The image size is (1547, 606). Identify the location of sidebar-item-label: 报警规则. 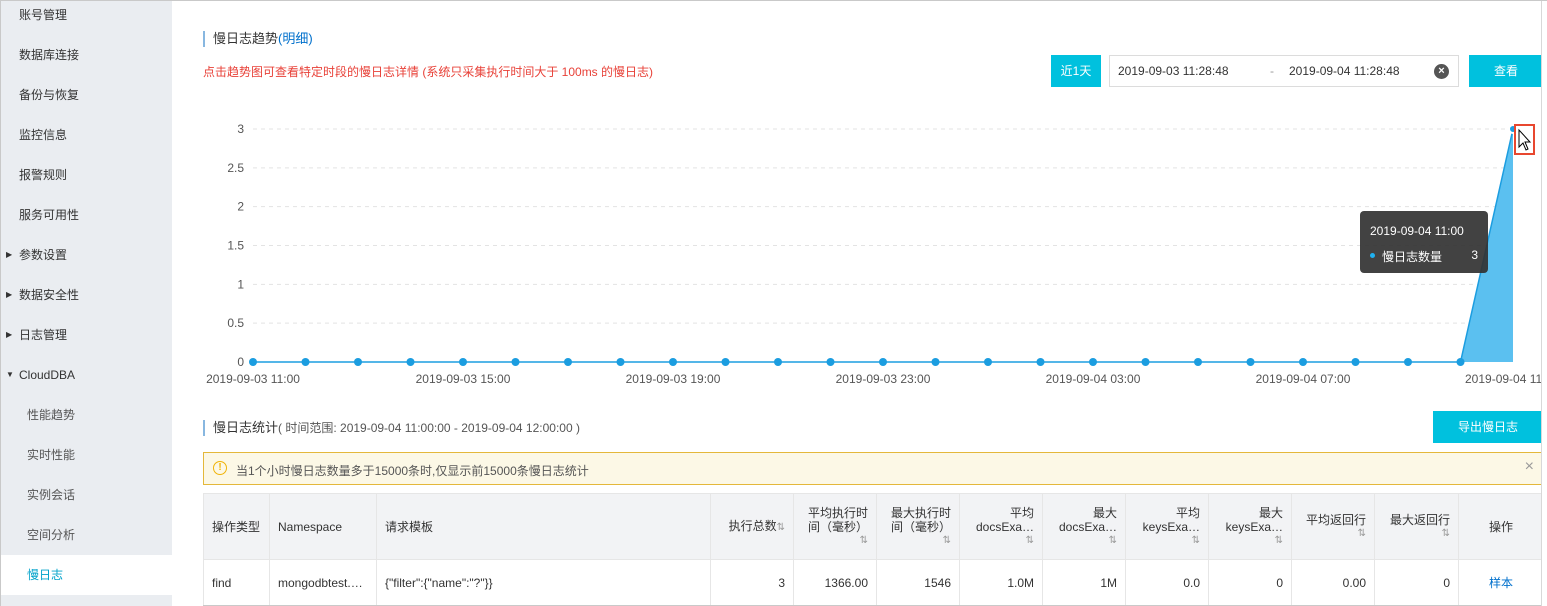
(43, 175).